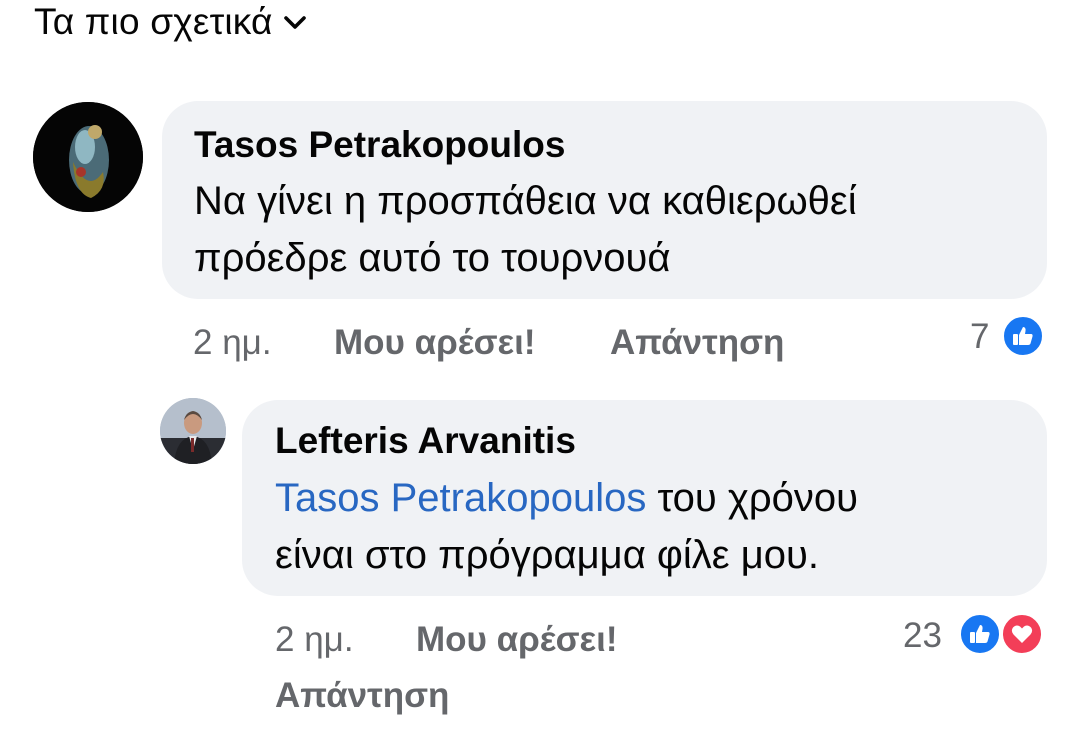 The image size is (1080, 745). Describe the element at coordinates (752, 498) in the screenshot. I see `comment-text-rest: του χρόνου` at that location.